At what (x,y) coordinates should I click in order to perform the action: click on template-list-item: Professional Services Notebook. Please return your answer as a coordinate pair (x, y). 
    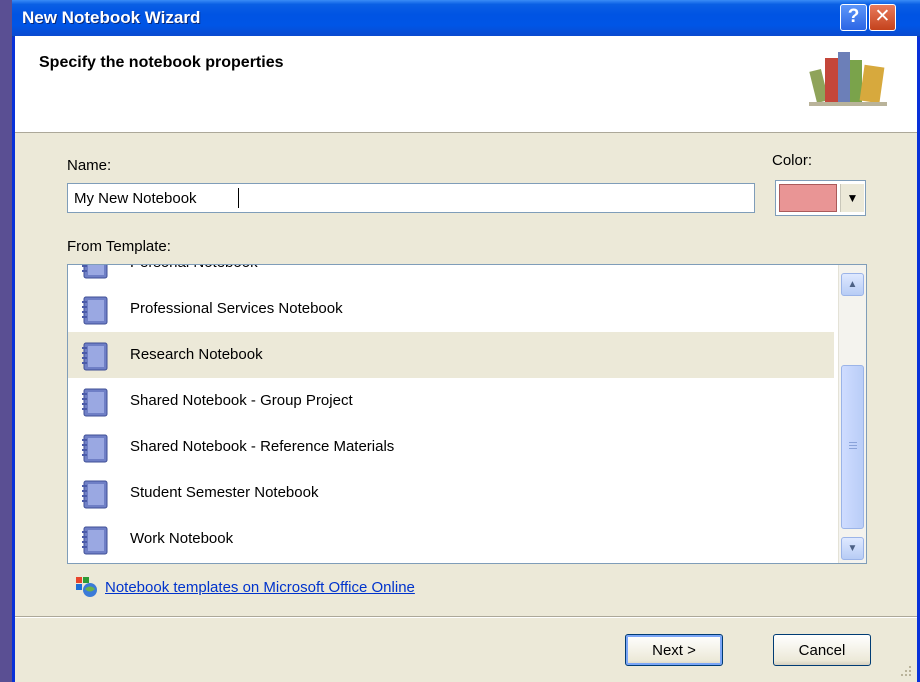
    Looking at the image, I should click on (451, 309).